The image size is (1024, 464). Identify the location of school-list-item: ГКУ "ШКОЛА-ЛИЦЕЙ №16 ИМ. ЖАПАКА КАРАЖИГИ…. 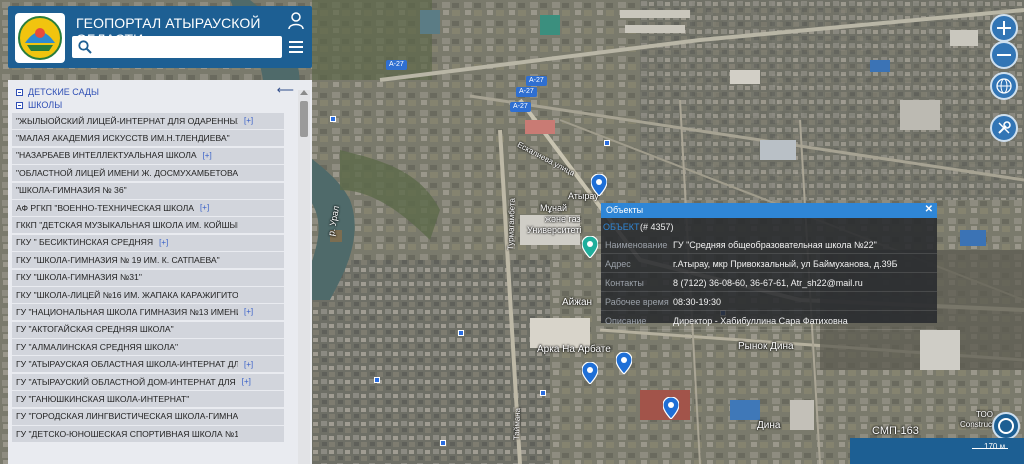
(153, 294).